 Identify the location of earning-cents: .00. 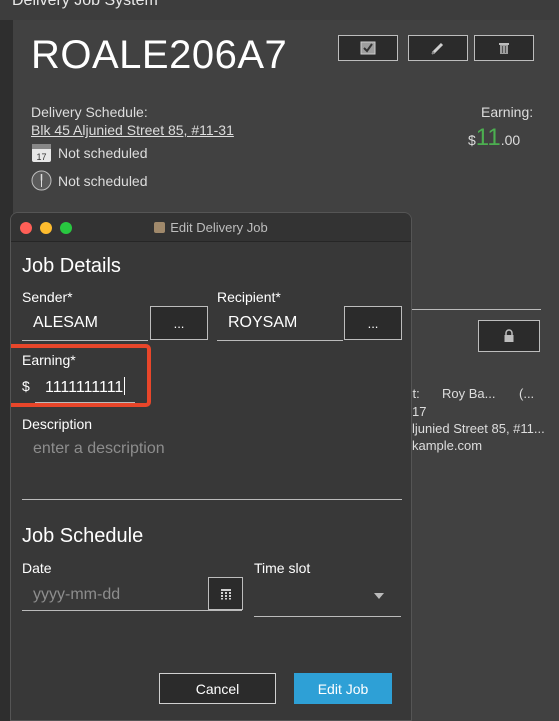
(510, 140).